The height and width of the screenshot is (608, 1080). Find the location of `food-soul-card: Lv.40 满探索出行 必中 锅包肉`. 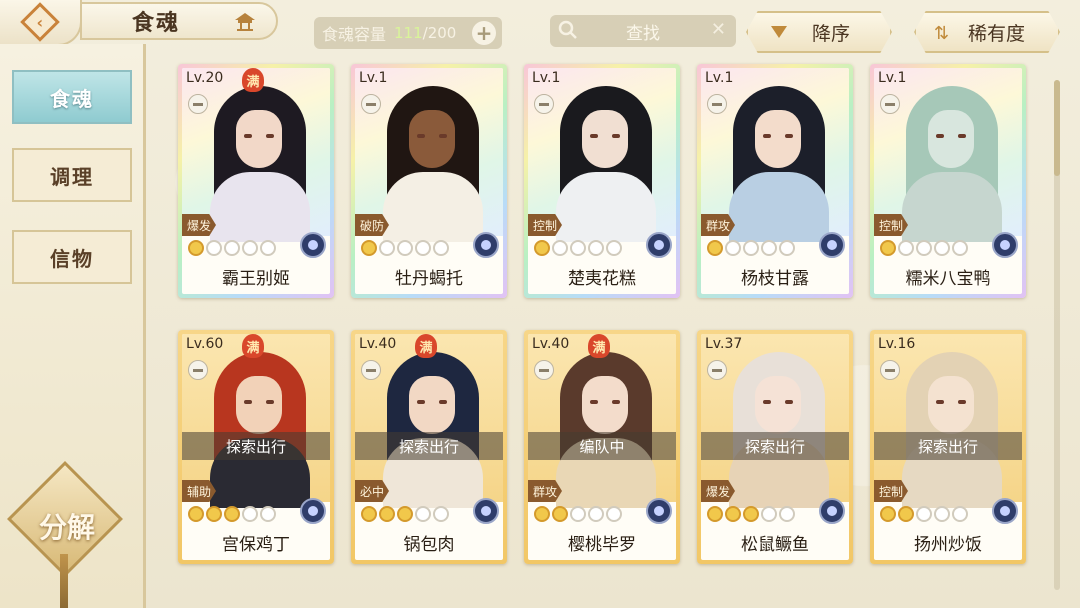

food-soul-card: Lv.40 满探索出行 必中 锅包肉 is located at coordinates (429, 447).